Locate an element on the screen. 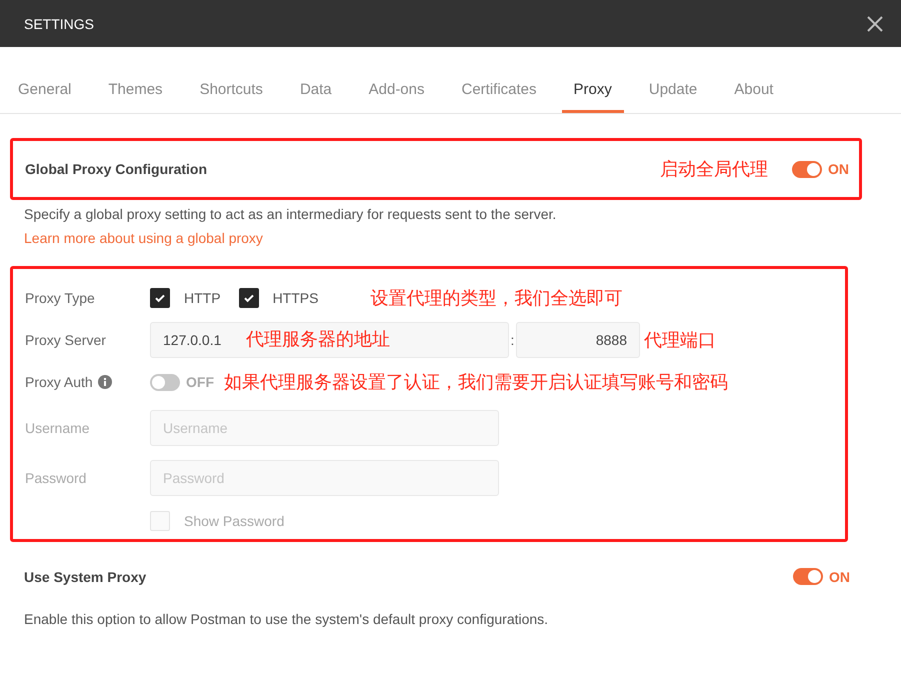 This screenshot has height=677, width=901. annotation-text: 代理端口 is located at coordinates (680, 340).